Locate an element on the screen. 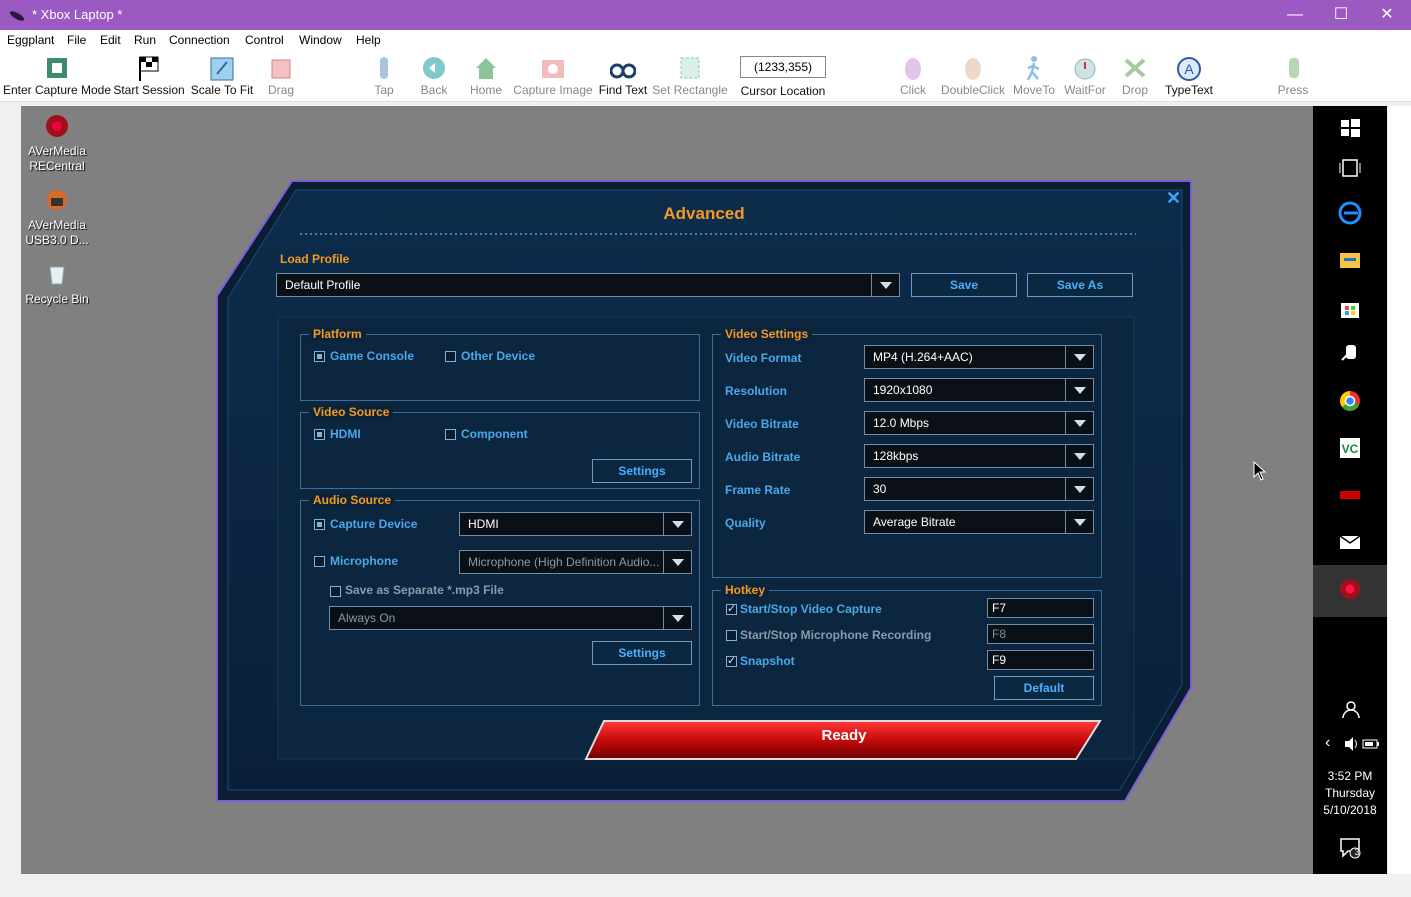 Image resolution: width=1411 pixels, height=897 pixels. typetext-label: TypeText is located at coordinates (1189, 90).